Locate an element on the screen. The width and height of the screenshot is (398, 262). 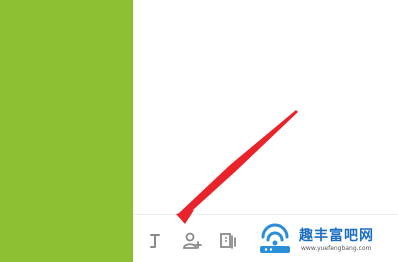
pages-icon is located at coordinates (229, 241).